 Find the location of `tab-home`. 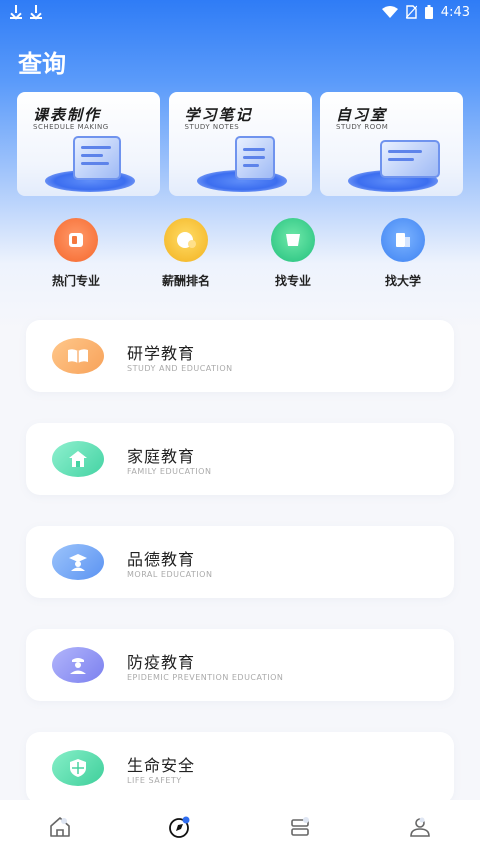

tab-home is located at coordinates (60, 827).